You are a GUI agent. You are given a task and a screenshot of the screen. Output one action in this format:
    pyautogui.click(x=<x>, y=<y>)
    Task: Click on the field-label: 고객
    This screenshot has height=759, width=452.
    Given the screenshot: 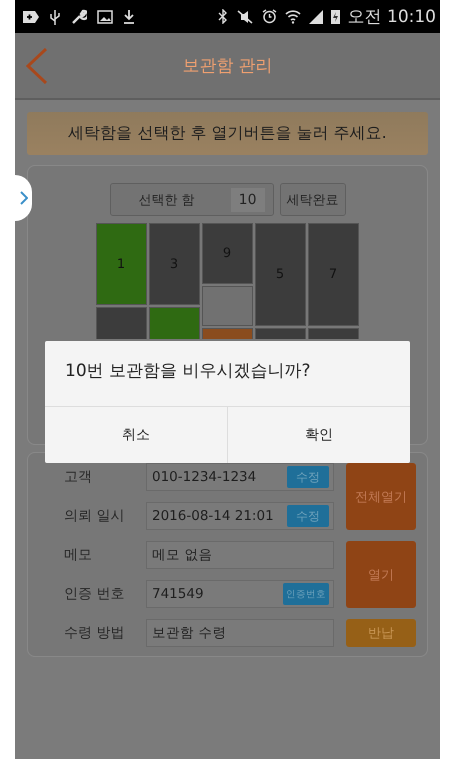 What is the action you would take?
    pyautogui.click(x=78, y=477)
    